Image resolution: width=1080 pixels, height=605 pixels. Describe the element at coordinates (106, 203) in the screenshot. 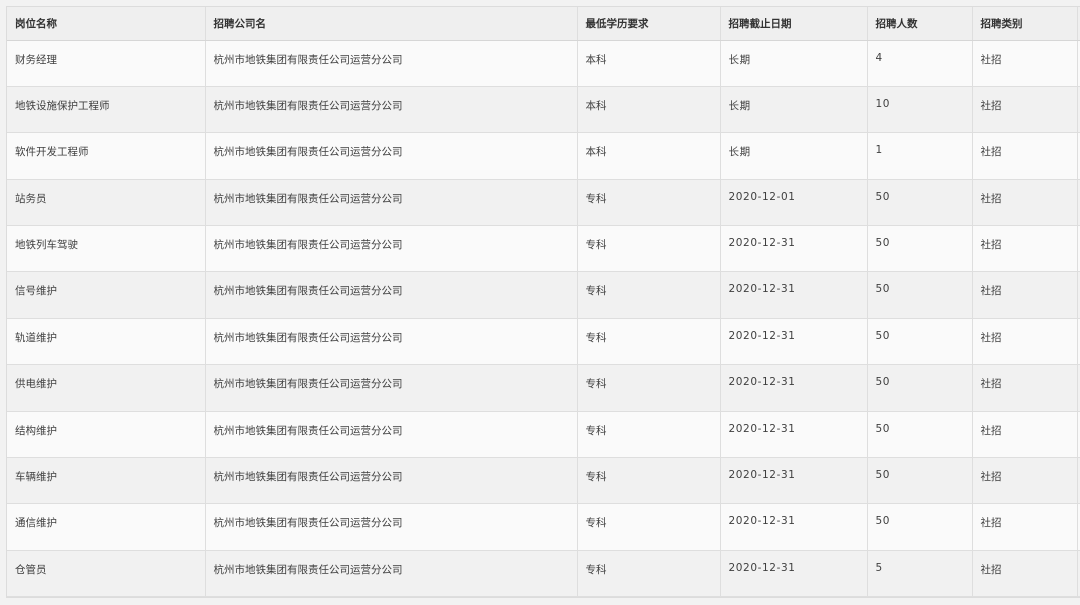

I see `cell-position-name: 站务员` at that location.